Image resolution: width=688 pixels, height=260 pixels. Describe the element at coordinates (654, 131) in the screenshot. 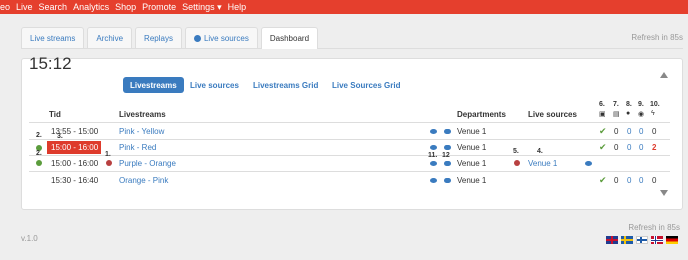

I see `row1-c10: 0` at that location.